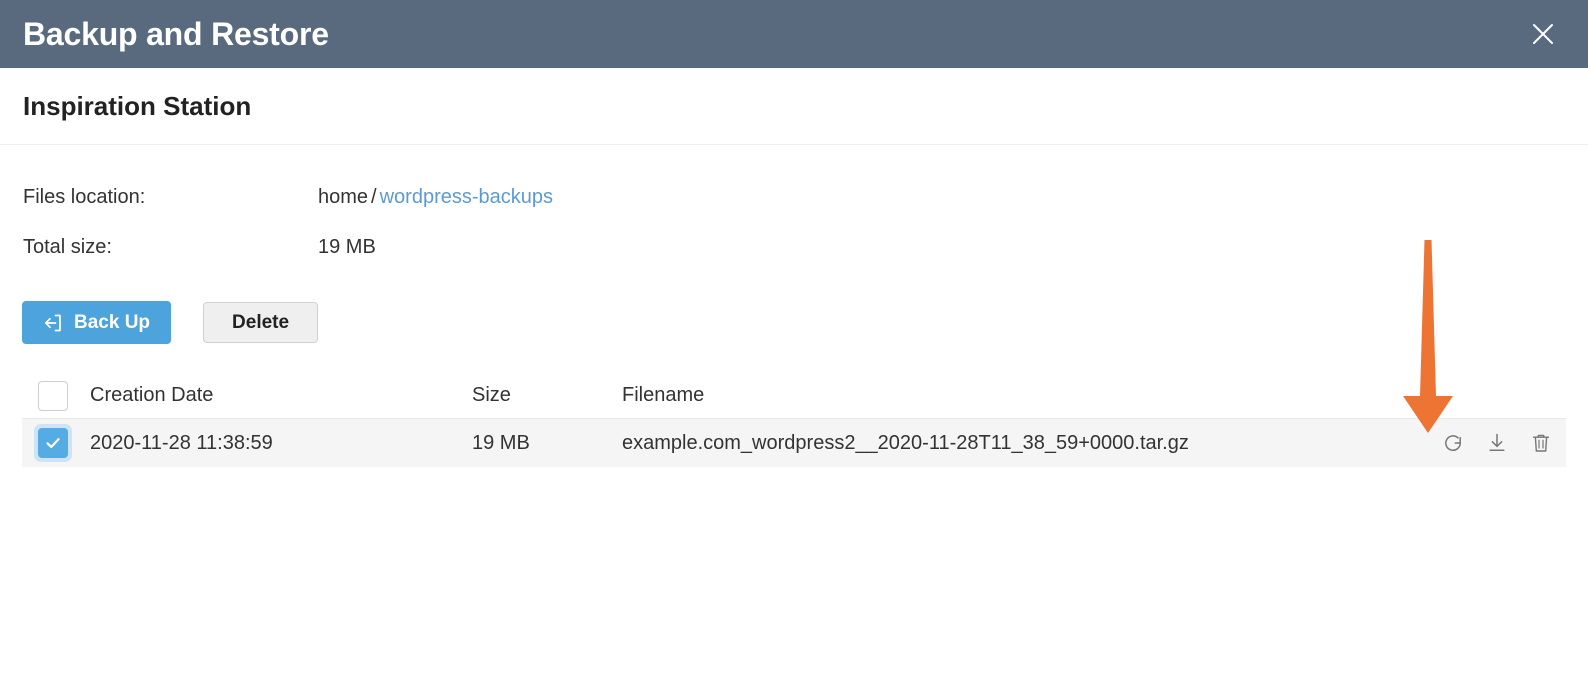 Image resolution: width=1588 pixels, height=692 pixels. I want to click on trash-icon, so click(1541, 443).